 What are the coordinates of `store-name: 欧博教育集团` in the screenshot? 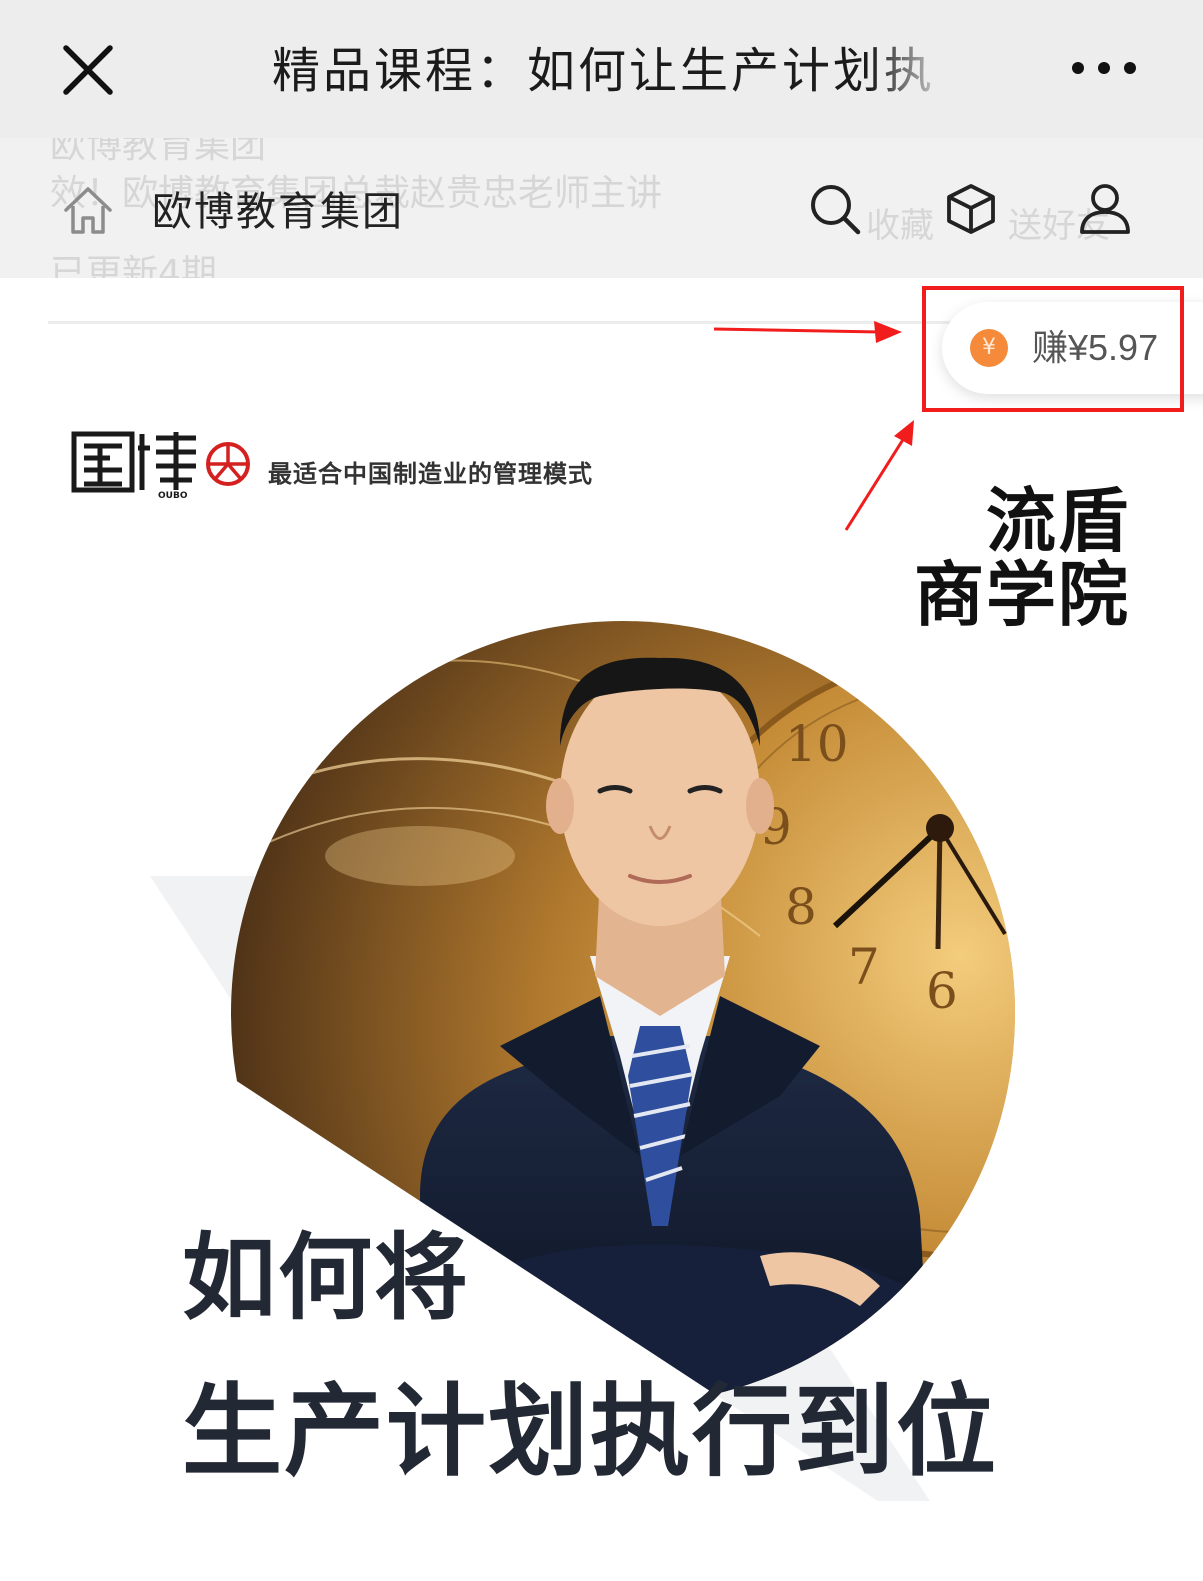 It's located at (278, 212).